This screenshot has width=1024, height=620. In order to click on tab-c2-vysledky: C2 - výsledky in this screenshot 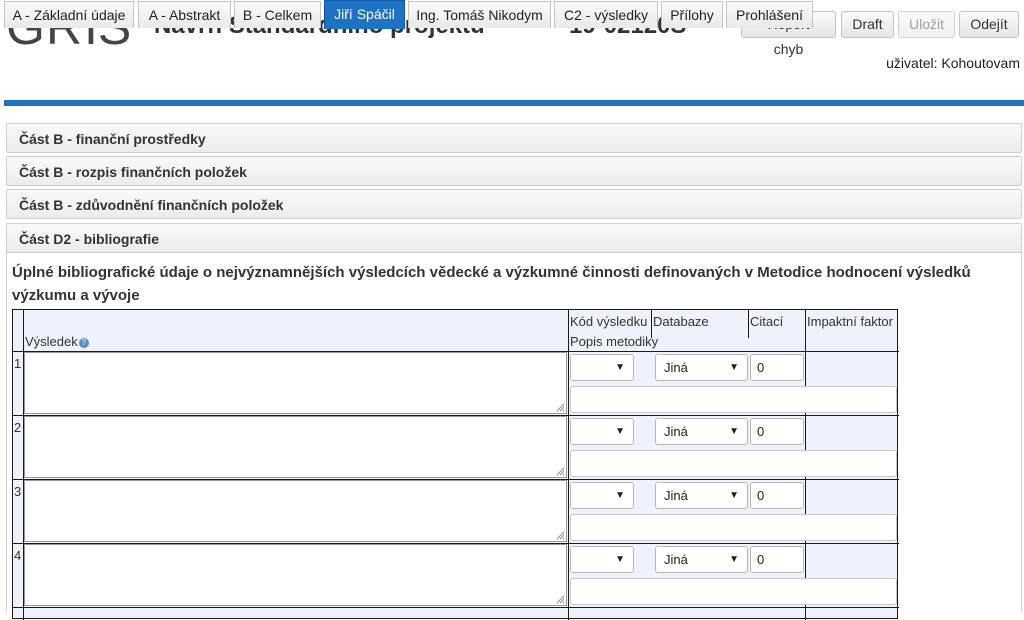, I will do `click(606, 14)`.